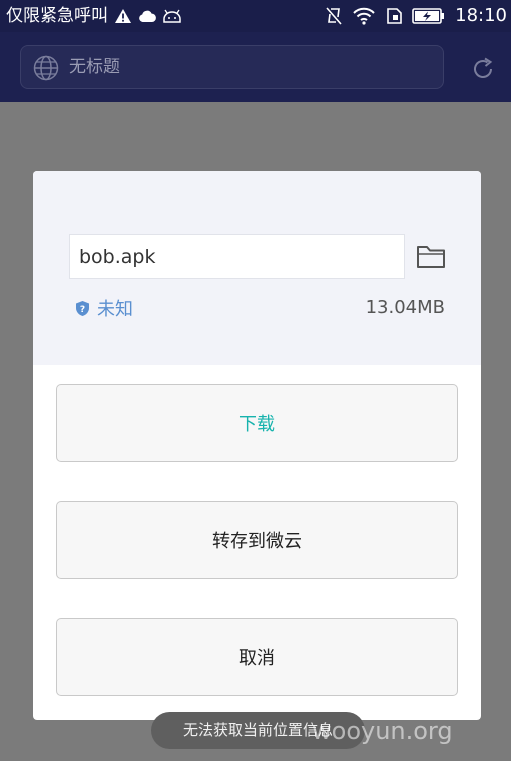 The height and width of the screenshot is (761, 511). What do you see at coordinates (46, 68) in the screenshot?
I see `globe-icon` at bounding box center [46, 68].